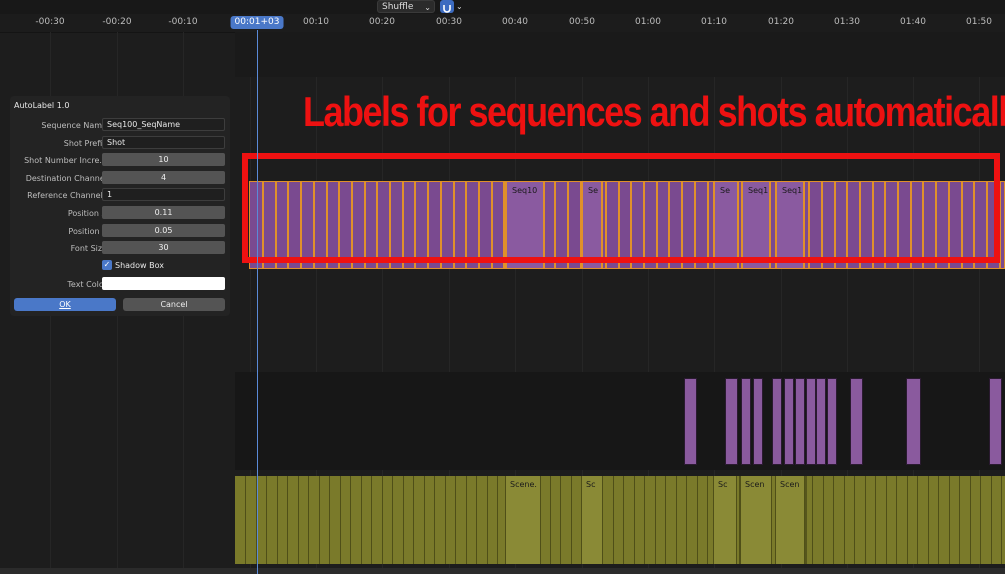 The image size is (1005, 574). Describe the element at coordinates (163, 248) in the screenshot. I see `number-field: 30` at that location.